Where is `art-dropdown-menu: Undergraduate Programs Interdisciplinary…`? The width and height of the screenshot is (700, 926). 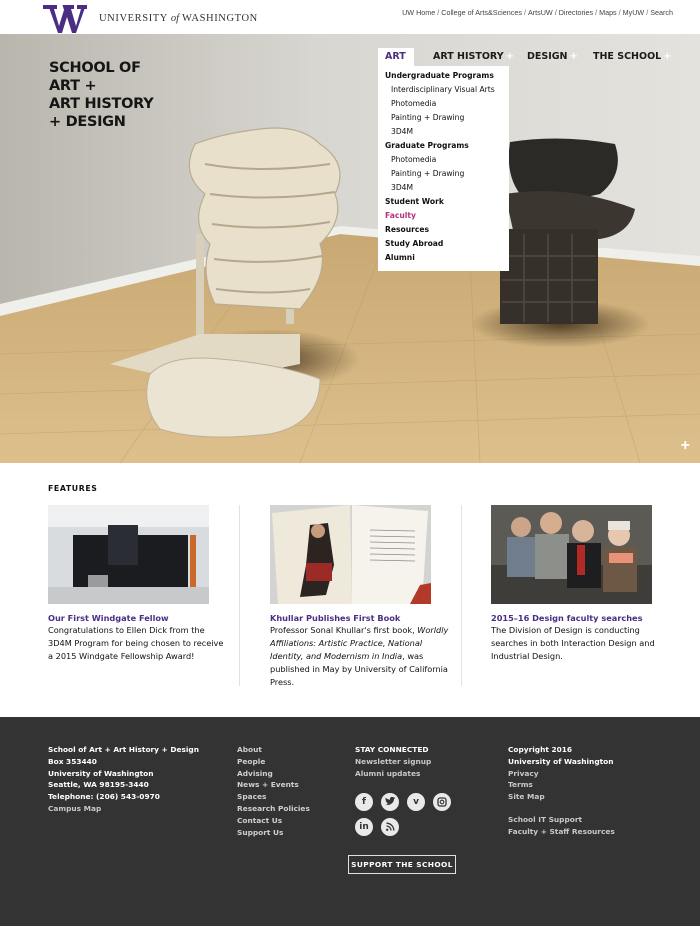 art-dropdown-menu: Undergraduate Programs Interdisciplinary… is located at coordinates (443, 168).